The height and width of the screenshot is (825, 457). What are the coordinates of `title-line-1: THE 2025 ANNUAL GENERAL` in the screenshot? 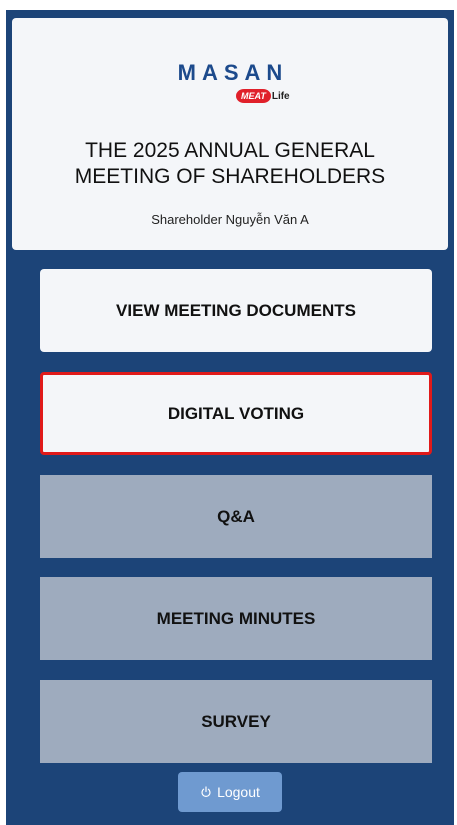 It's located at (230, 150).